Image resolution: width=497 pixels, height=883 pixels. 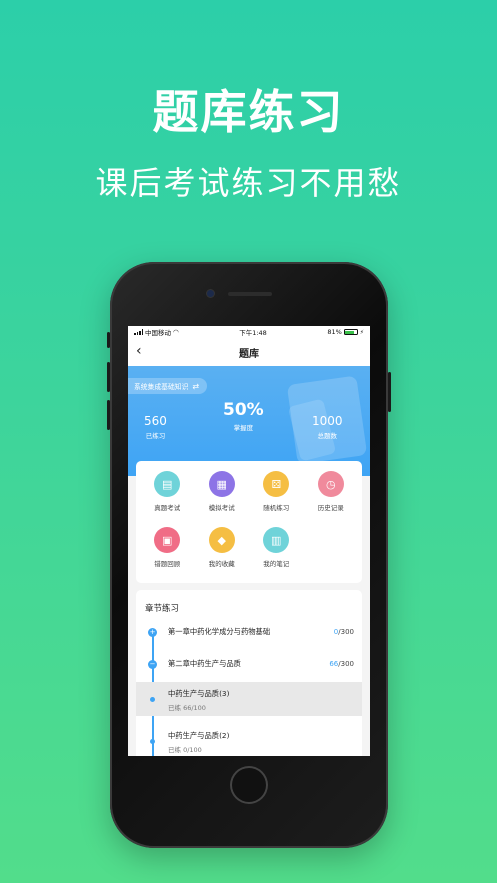 I want to click on earpiece-speaker, so click(x=250, y=294).